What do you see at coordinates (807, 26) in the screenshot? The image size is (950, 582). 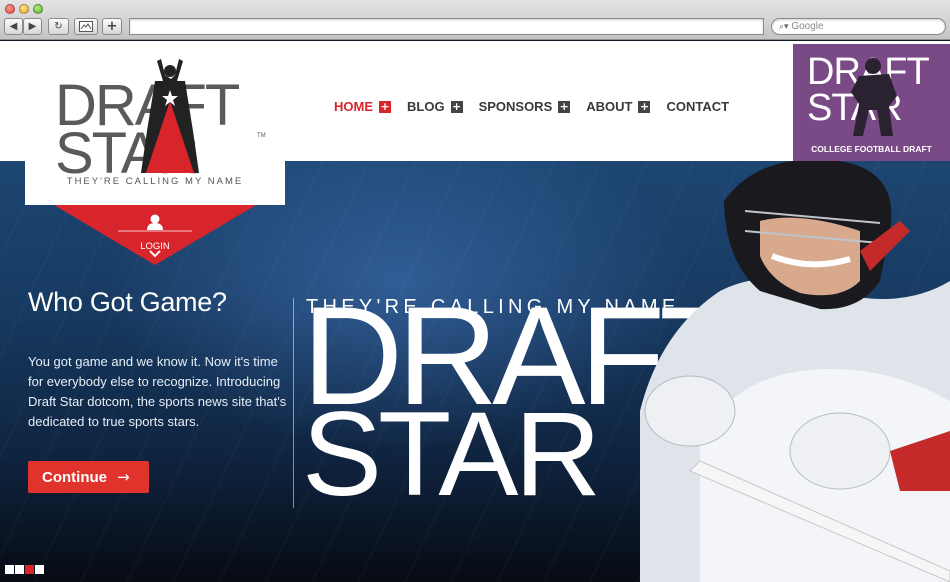 I see `search-placeholder: Google` at bounding box center [807, 26].